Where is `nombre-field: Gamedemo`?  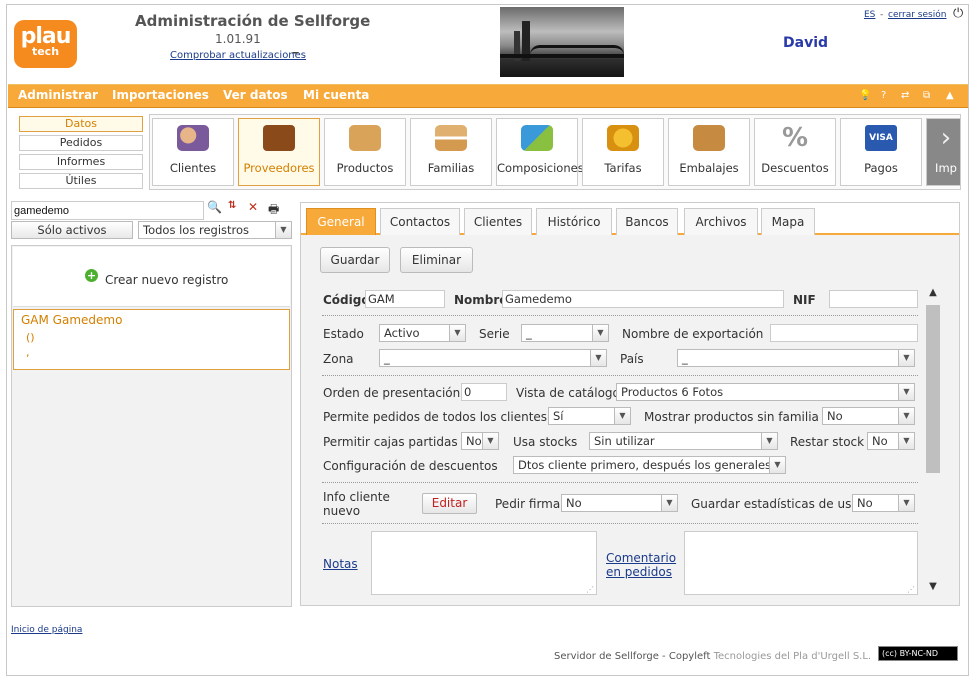
nombre-field: Gamedemo is located at coordinates (643, 299).